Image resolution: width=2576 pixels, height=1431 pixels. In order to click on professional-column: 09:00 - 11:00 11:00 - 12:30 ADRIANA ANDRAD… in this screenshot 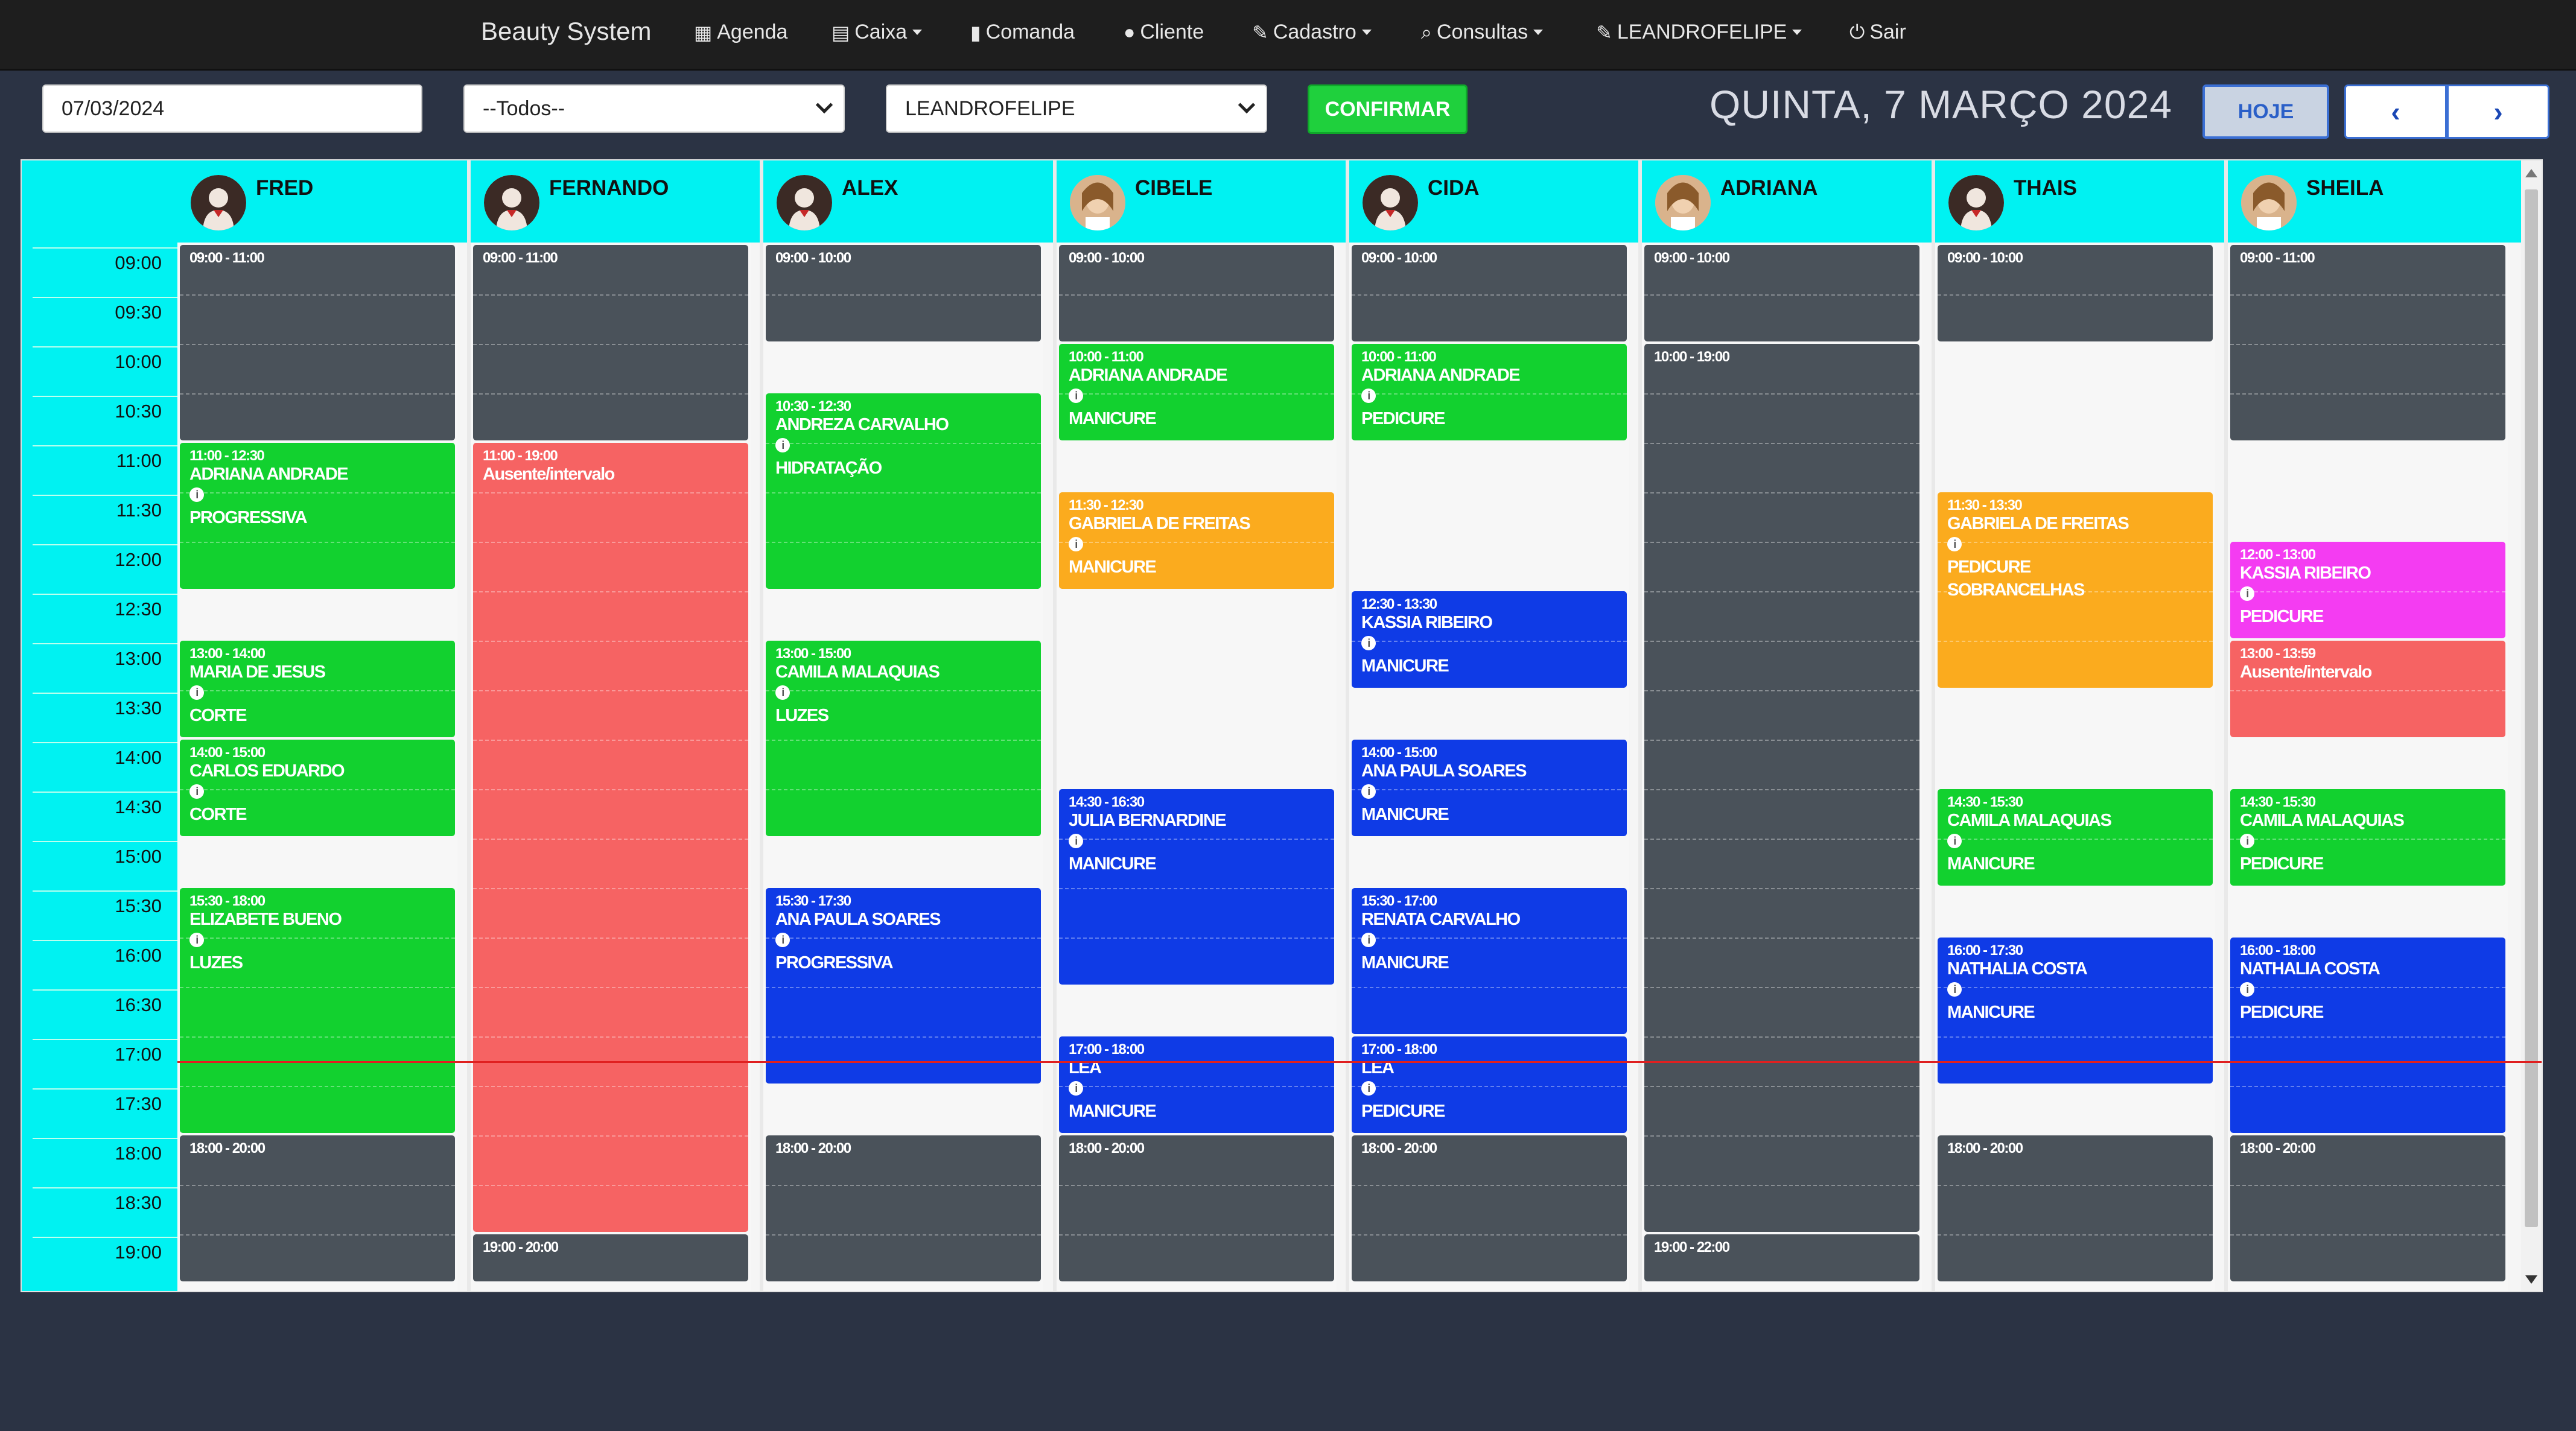, I will do `click(317, 767)`.